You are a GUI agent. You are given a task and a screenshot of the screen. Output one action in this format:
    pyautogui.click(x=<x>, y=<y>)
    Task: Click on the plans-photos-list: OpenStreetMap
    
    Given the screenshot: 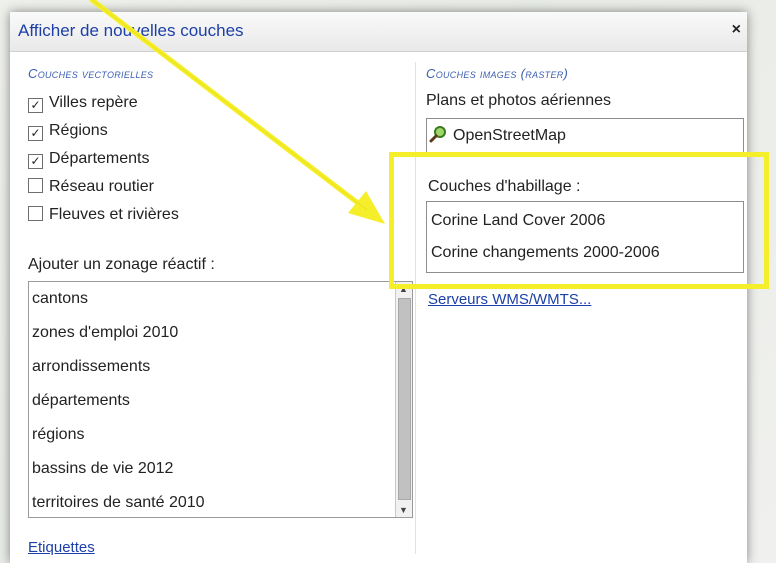 What is the action you would take?
    pyautogui.click(x=585, y=136)
    